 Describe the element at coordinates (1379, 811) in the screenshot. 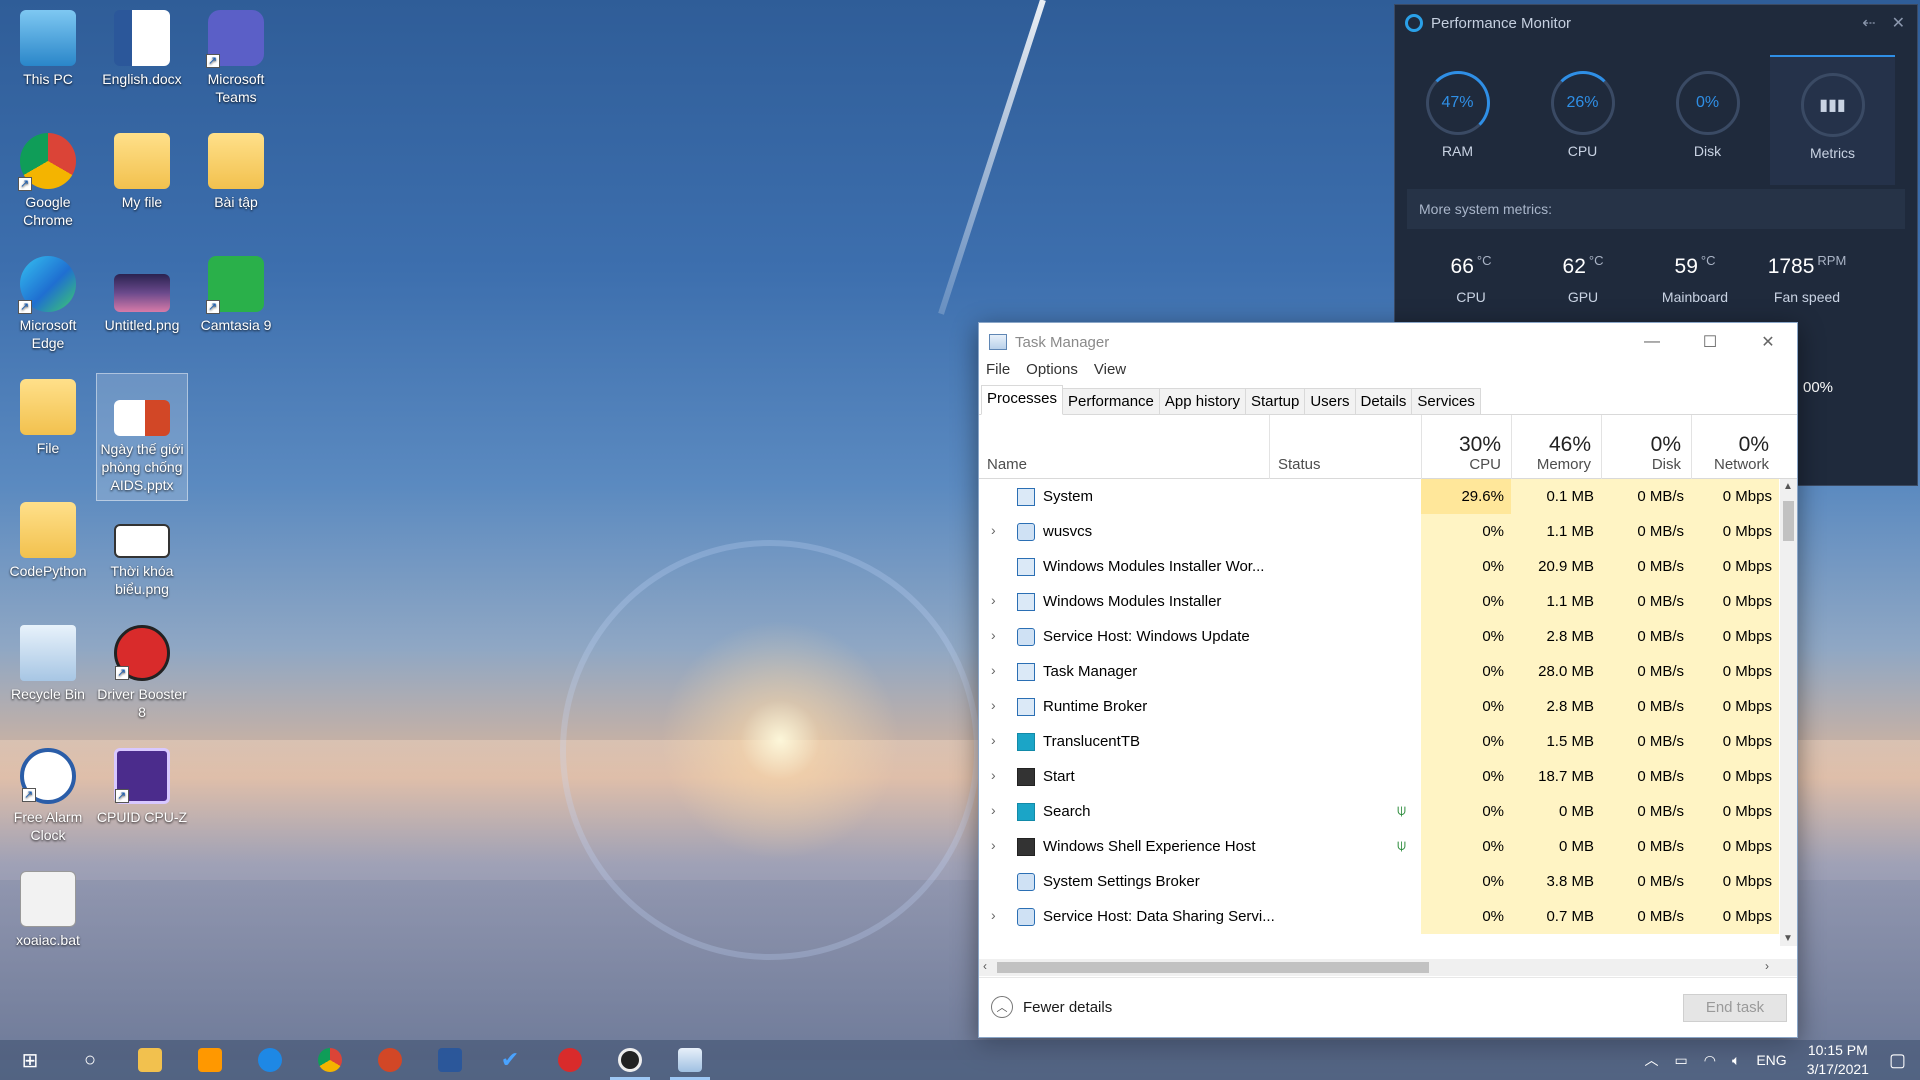

I see `table-row: › Search ⍦ 0% 0 MB 0 MB/s 0 Mbps` at that location.